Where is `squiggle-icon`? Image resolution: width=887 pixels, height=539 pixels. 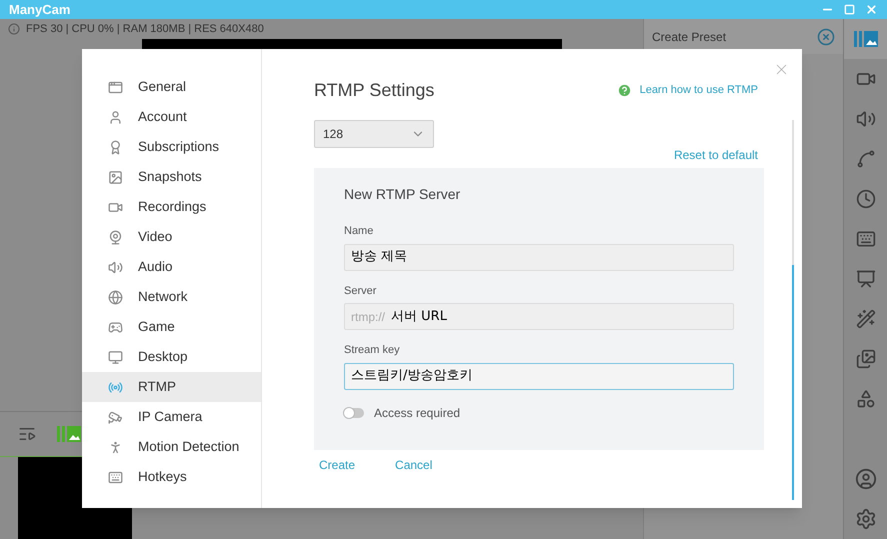 squiggle-icon is located at coordinates (866, 159).